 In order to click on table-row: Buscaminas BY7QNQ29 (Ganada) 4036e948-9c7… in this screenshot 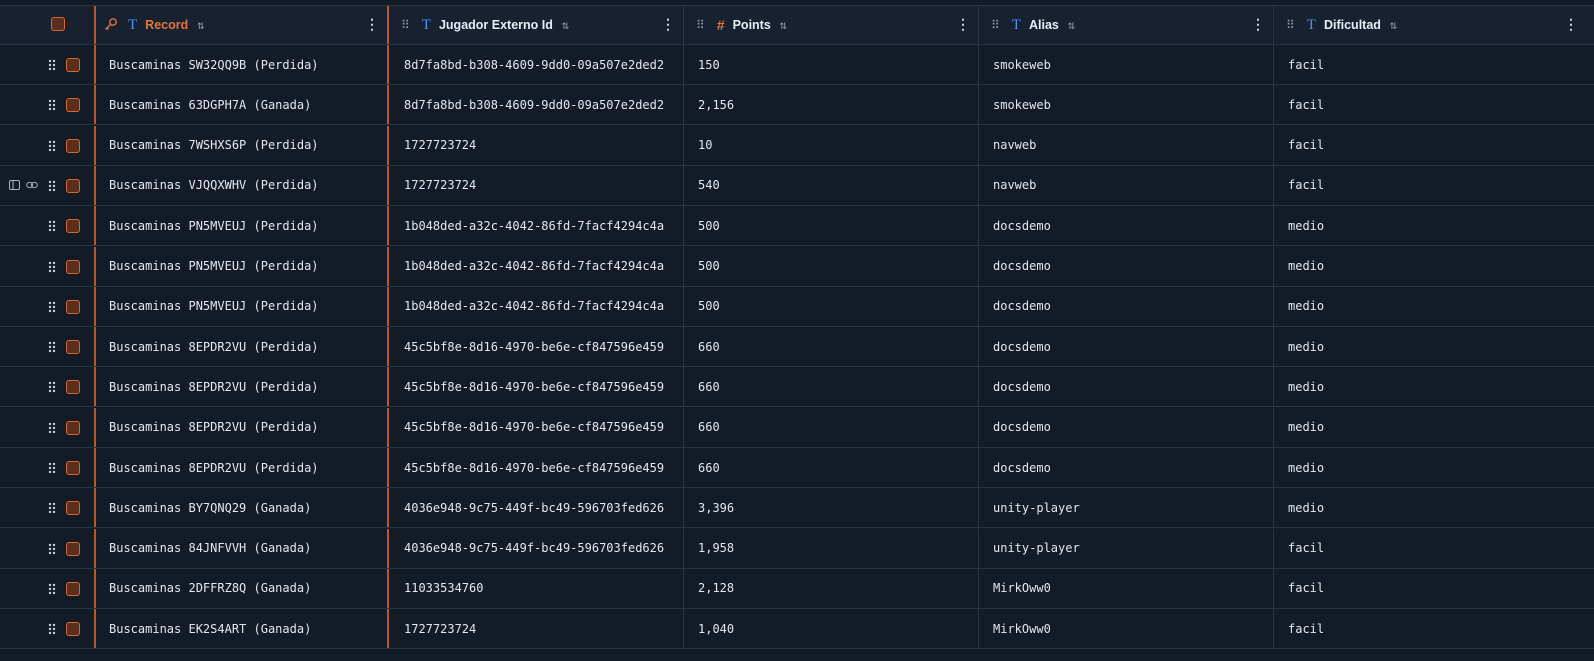, I will do `click(797, 508)`.